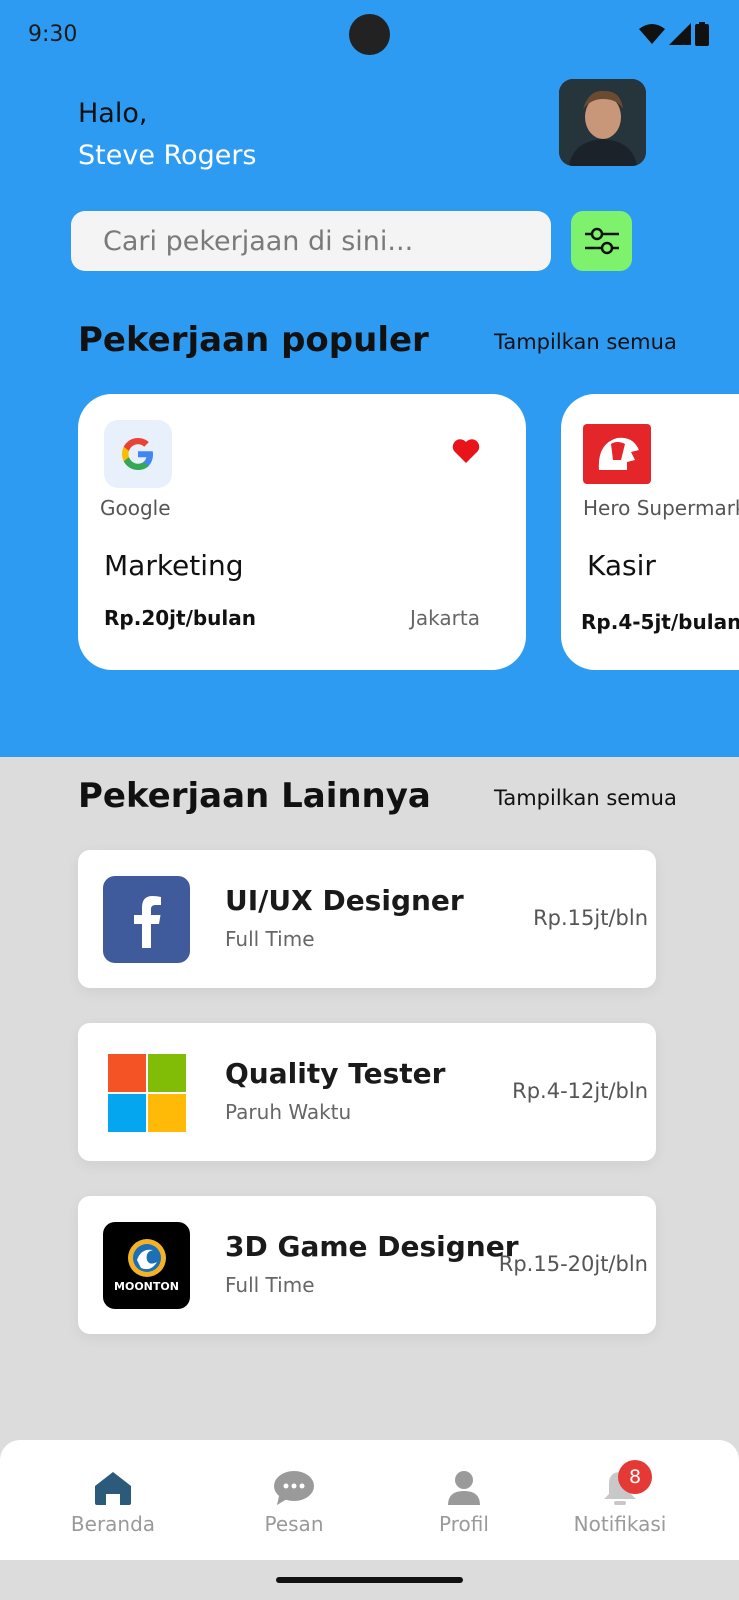 This screenshot has height=1600, width=739. Describe the element at coordinates (585, 342) in the screenshot. I see `popular-show-all-link: Tampilkan semua` at that location.